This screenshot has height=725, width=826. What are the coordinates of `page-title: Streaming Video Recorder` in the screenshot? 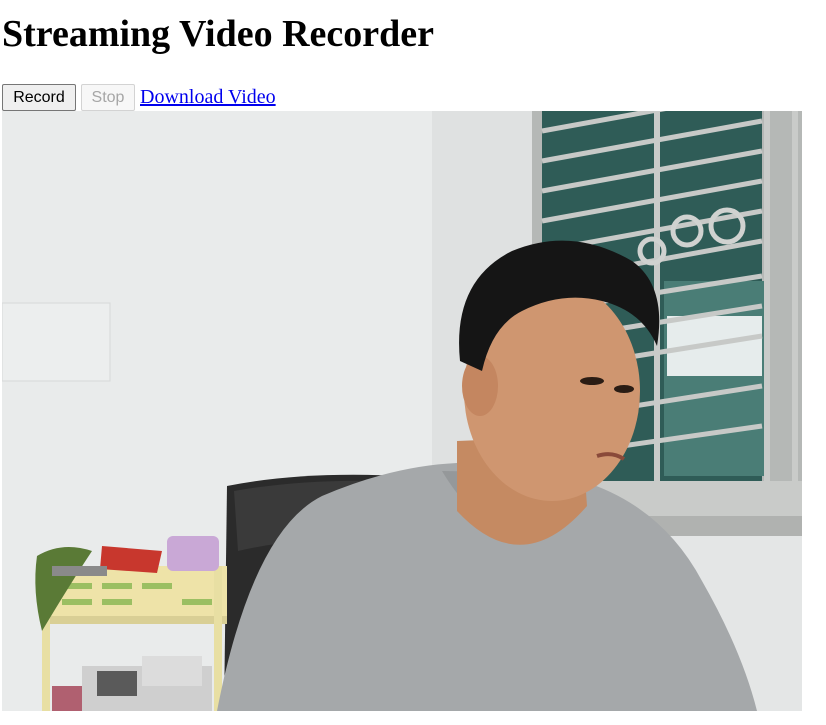 It's located at (218, 34).